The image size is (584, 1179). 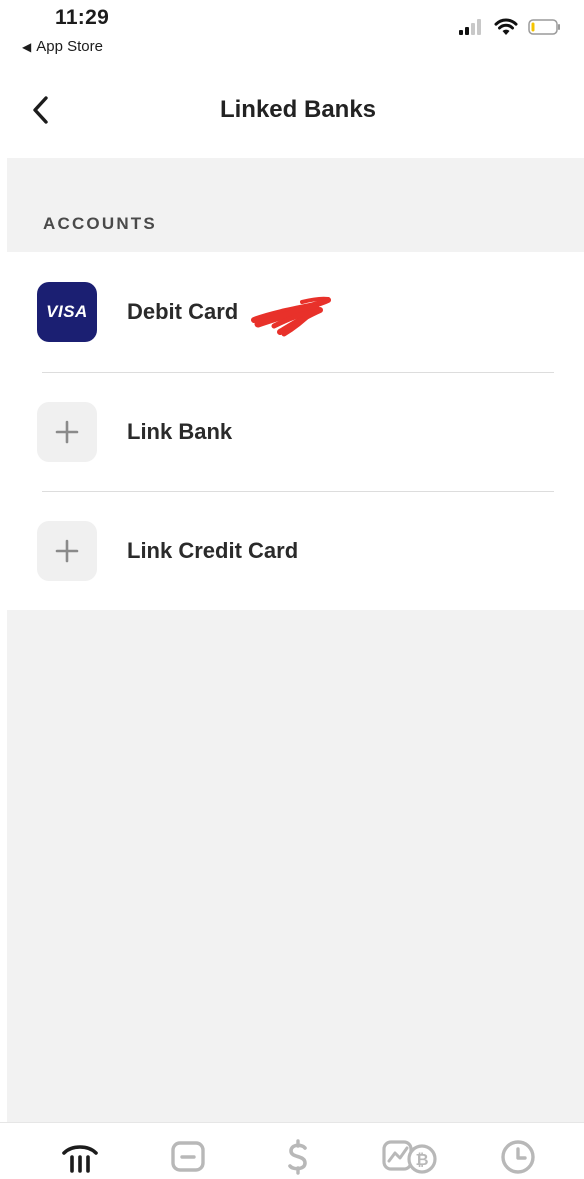 I want to click on list-item-debit-card: VISA Debit Card, so click(x=292, y=311).